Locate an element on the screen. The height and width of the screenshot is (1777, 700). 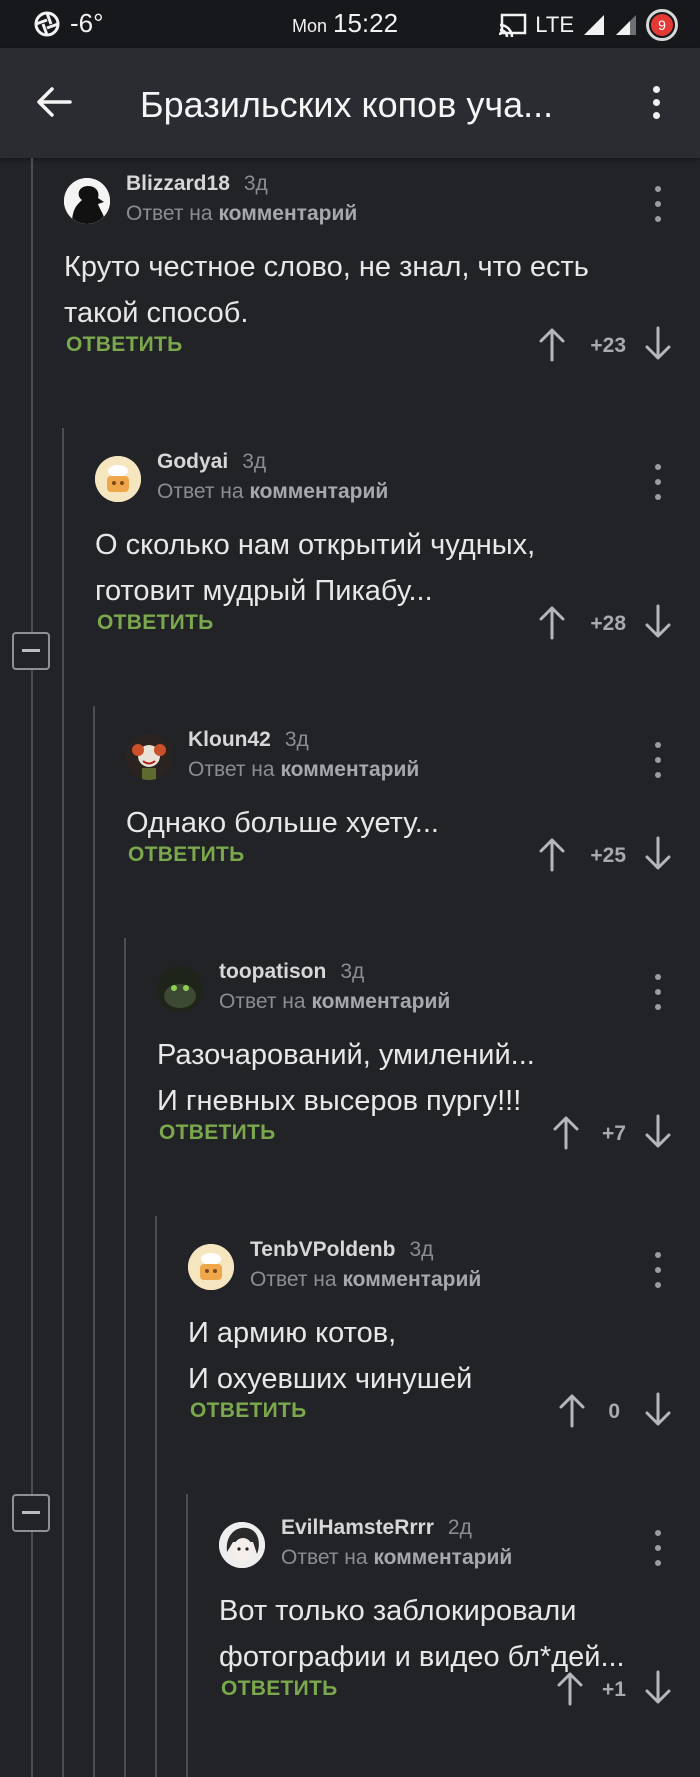
notification-count: 9 is located at coordinates (662, 25).